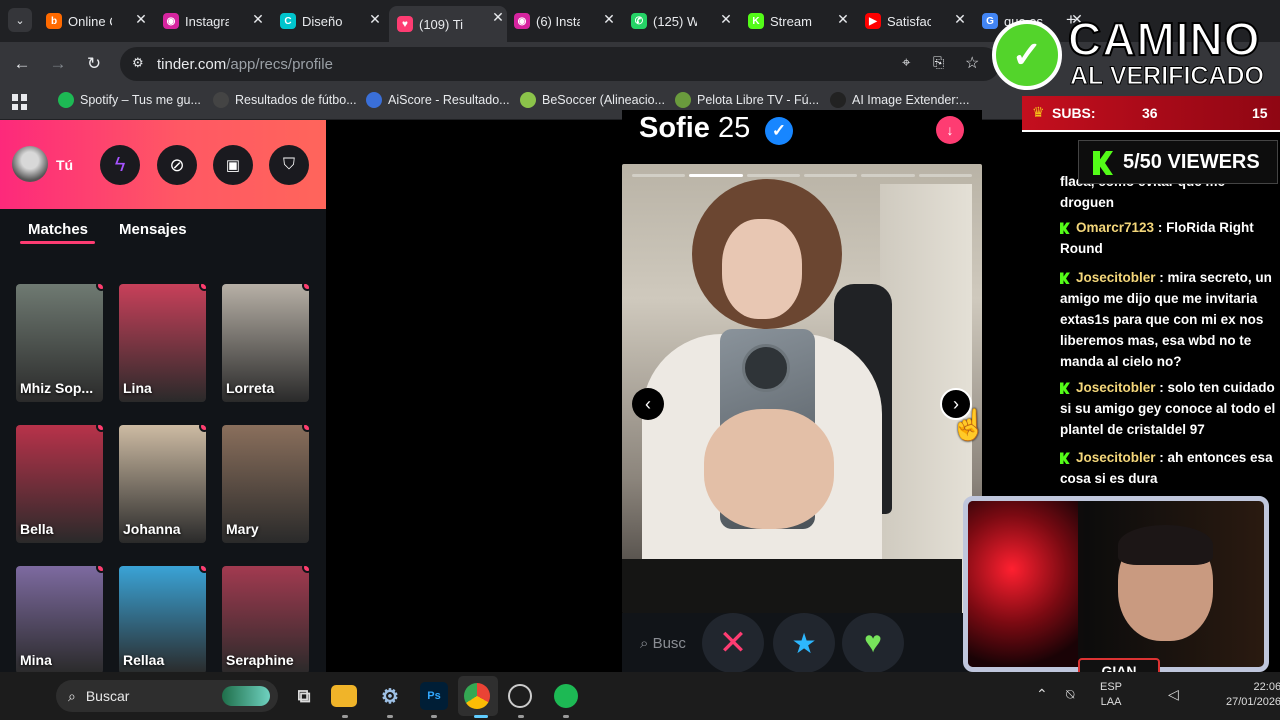  What do you see at coordinates (162, 484) in the screenshot?
I see `match-card: Johanna` at bounding box center [162, 484].